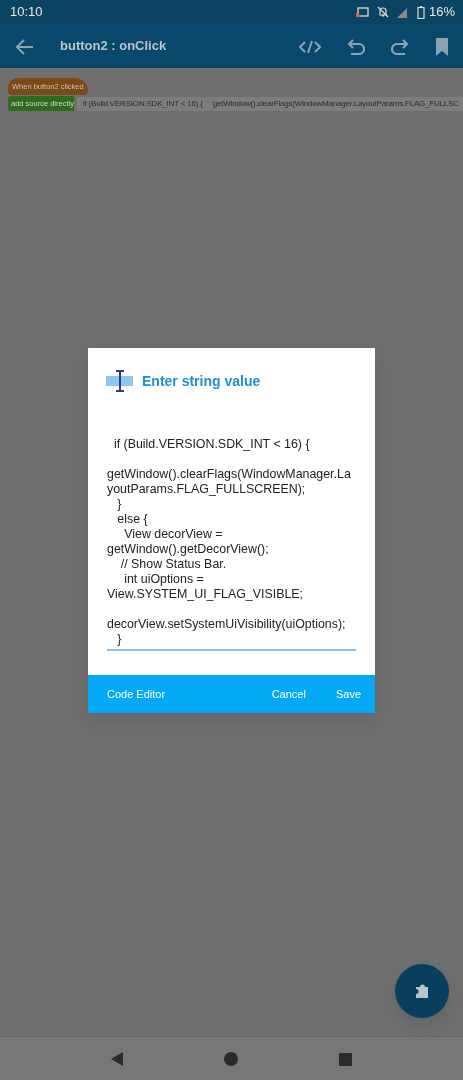  Describe the element at coordinates (25, 46) in the screenshot. I see `back-arrow-icon` at that location.